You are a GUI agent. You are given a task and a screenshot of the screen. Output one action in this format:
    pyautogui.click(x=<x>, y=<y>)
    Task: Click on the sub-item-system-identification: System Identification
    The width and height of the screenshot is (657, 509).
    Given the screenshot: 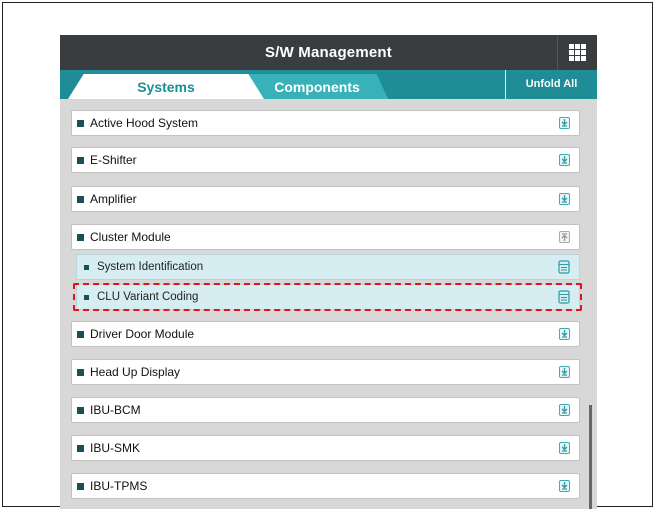 What is the action you would take?
    pyautogui.click(x=328, y=267)
    